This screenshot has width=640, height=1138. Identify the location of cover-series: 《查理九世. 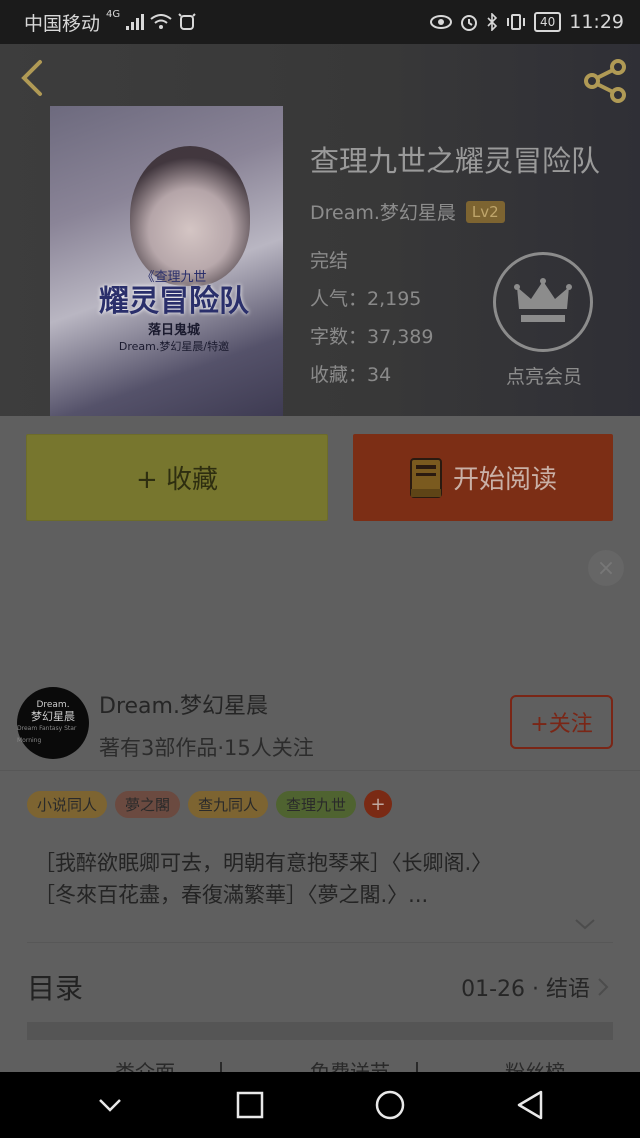
(174, 277).